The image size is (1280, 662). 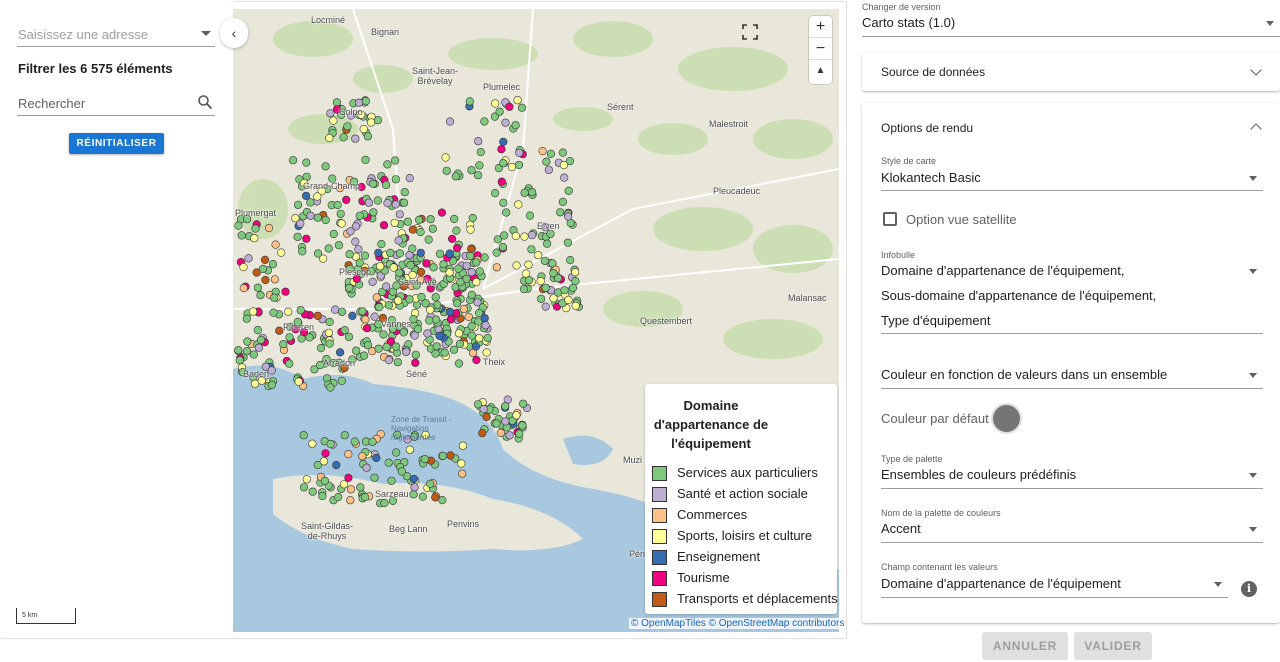 What do you see at coordinates (1071, 26) in the screenshot?
I see `version-select: Carto stats (1.0)` at bounding box center [1071, 26].